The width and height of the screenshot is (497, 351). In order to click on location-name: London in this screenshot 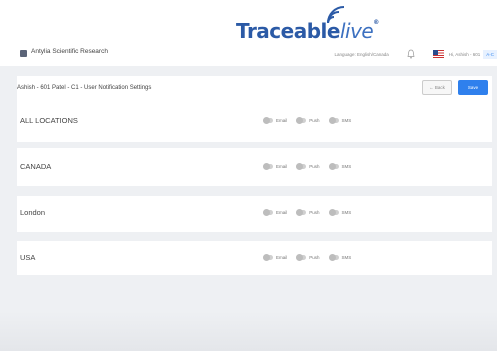, I will do `click(33, 212)`.